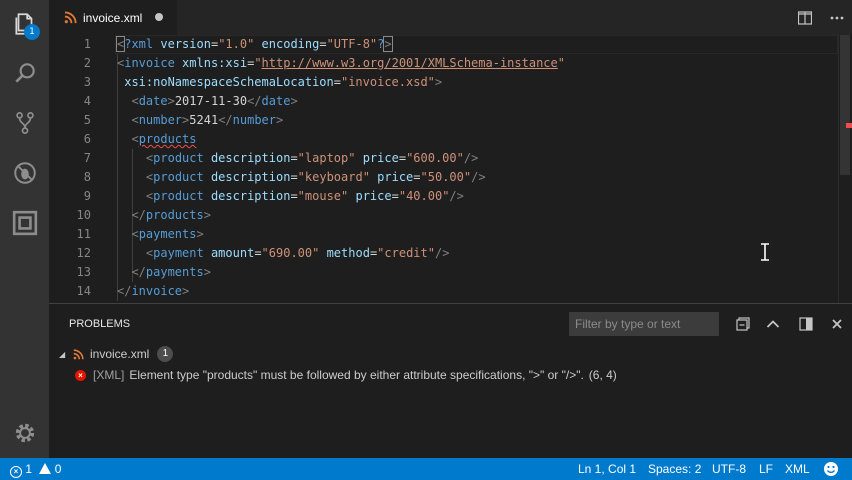  Describe the element at coordinates (674, 469) in the screenshot. I see `indentation-status: Spaces: 2` at that location.